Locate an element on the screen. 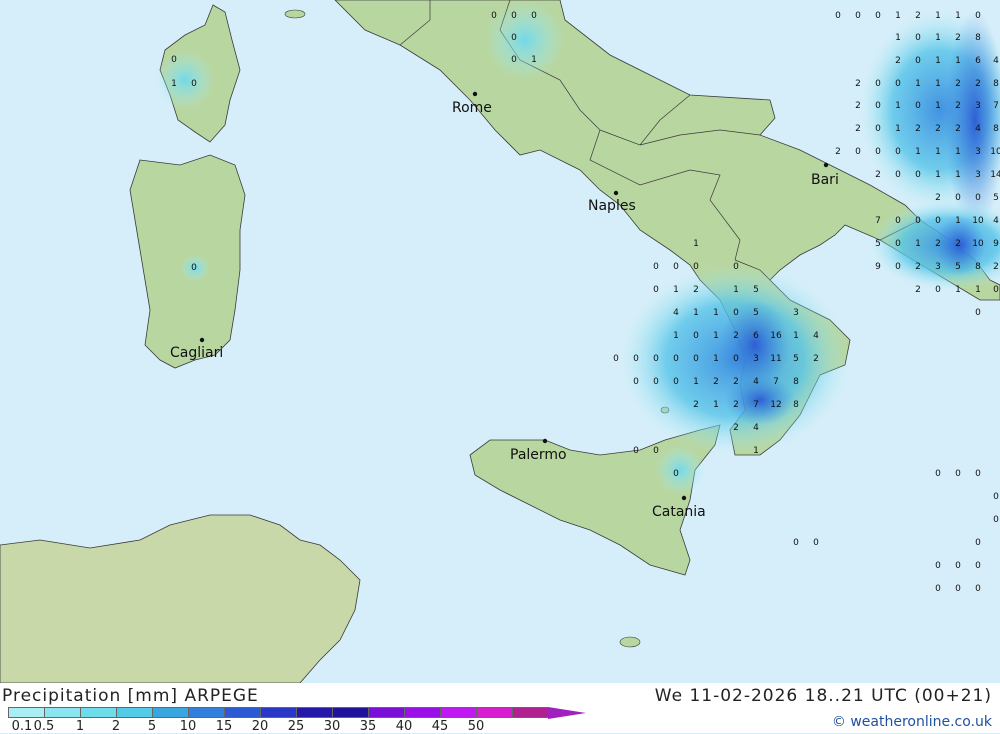  legend-arrow is located at coordinates (567, 713).